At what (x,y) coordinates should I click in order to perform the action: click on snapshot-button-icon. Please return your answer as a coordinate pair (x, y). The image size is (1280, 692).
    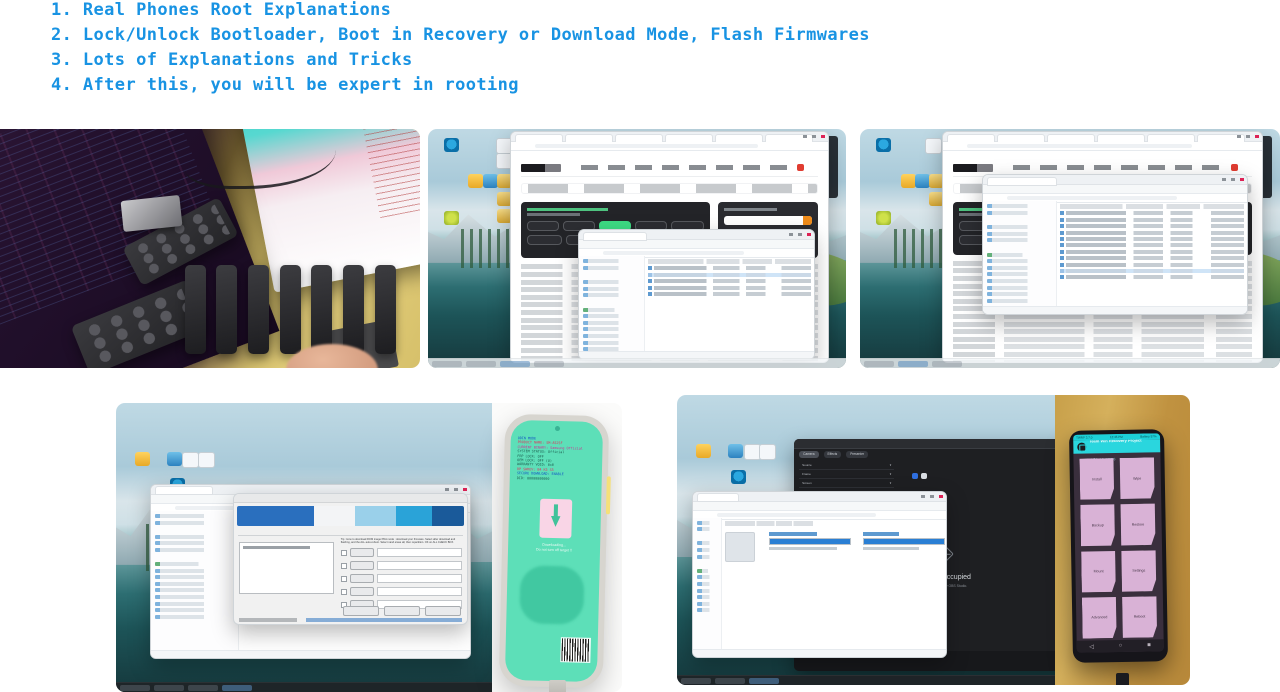
    Looking at the image, I should click on (923, 475).